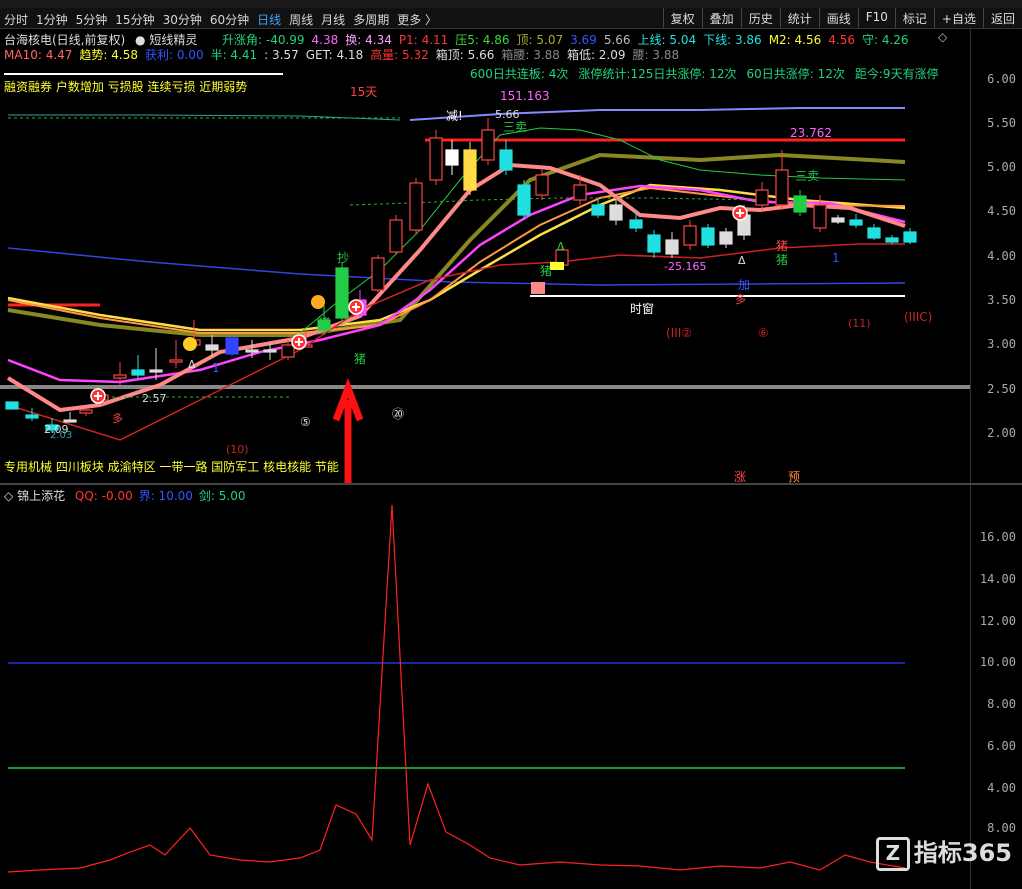 The width and height of the screenshot is (1022, 889). I want to click on sub-legend-0: QQ: -0.00, so click(103, 496).